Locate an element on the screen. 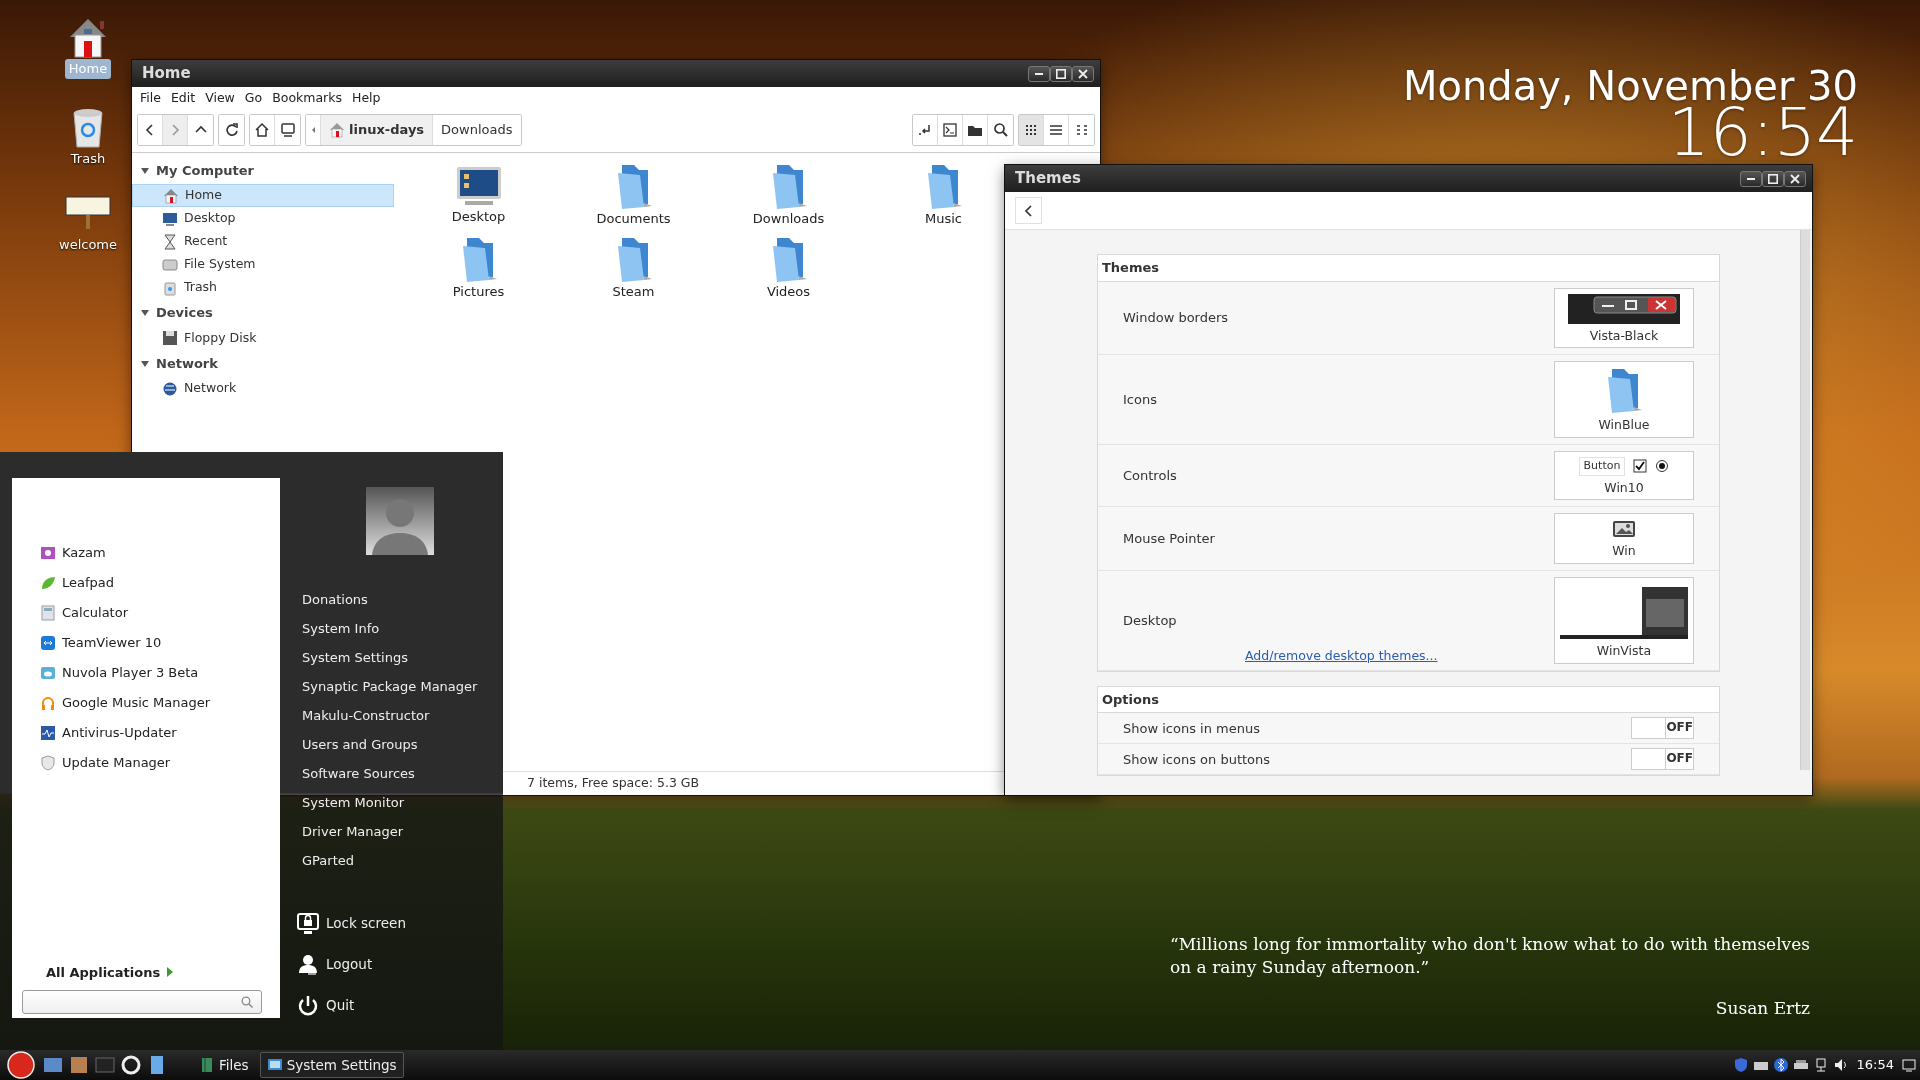 The height and width of the screenshot is (1080, 1920). theme-preview: WinBlue is located at coordinates (1624, 399).